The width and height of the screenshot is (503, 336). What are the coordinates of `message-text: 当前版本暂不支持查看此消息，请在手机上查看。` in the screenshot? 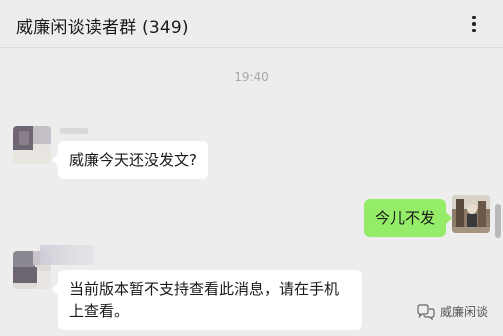 It's located at (204, 300).